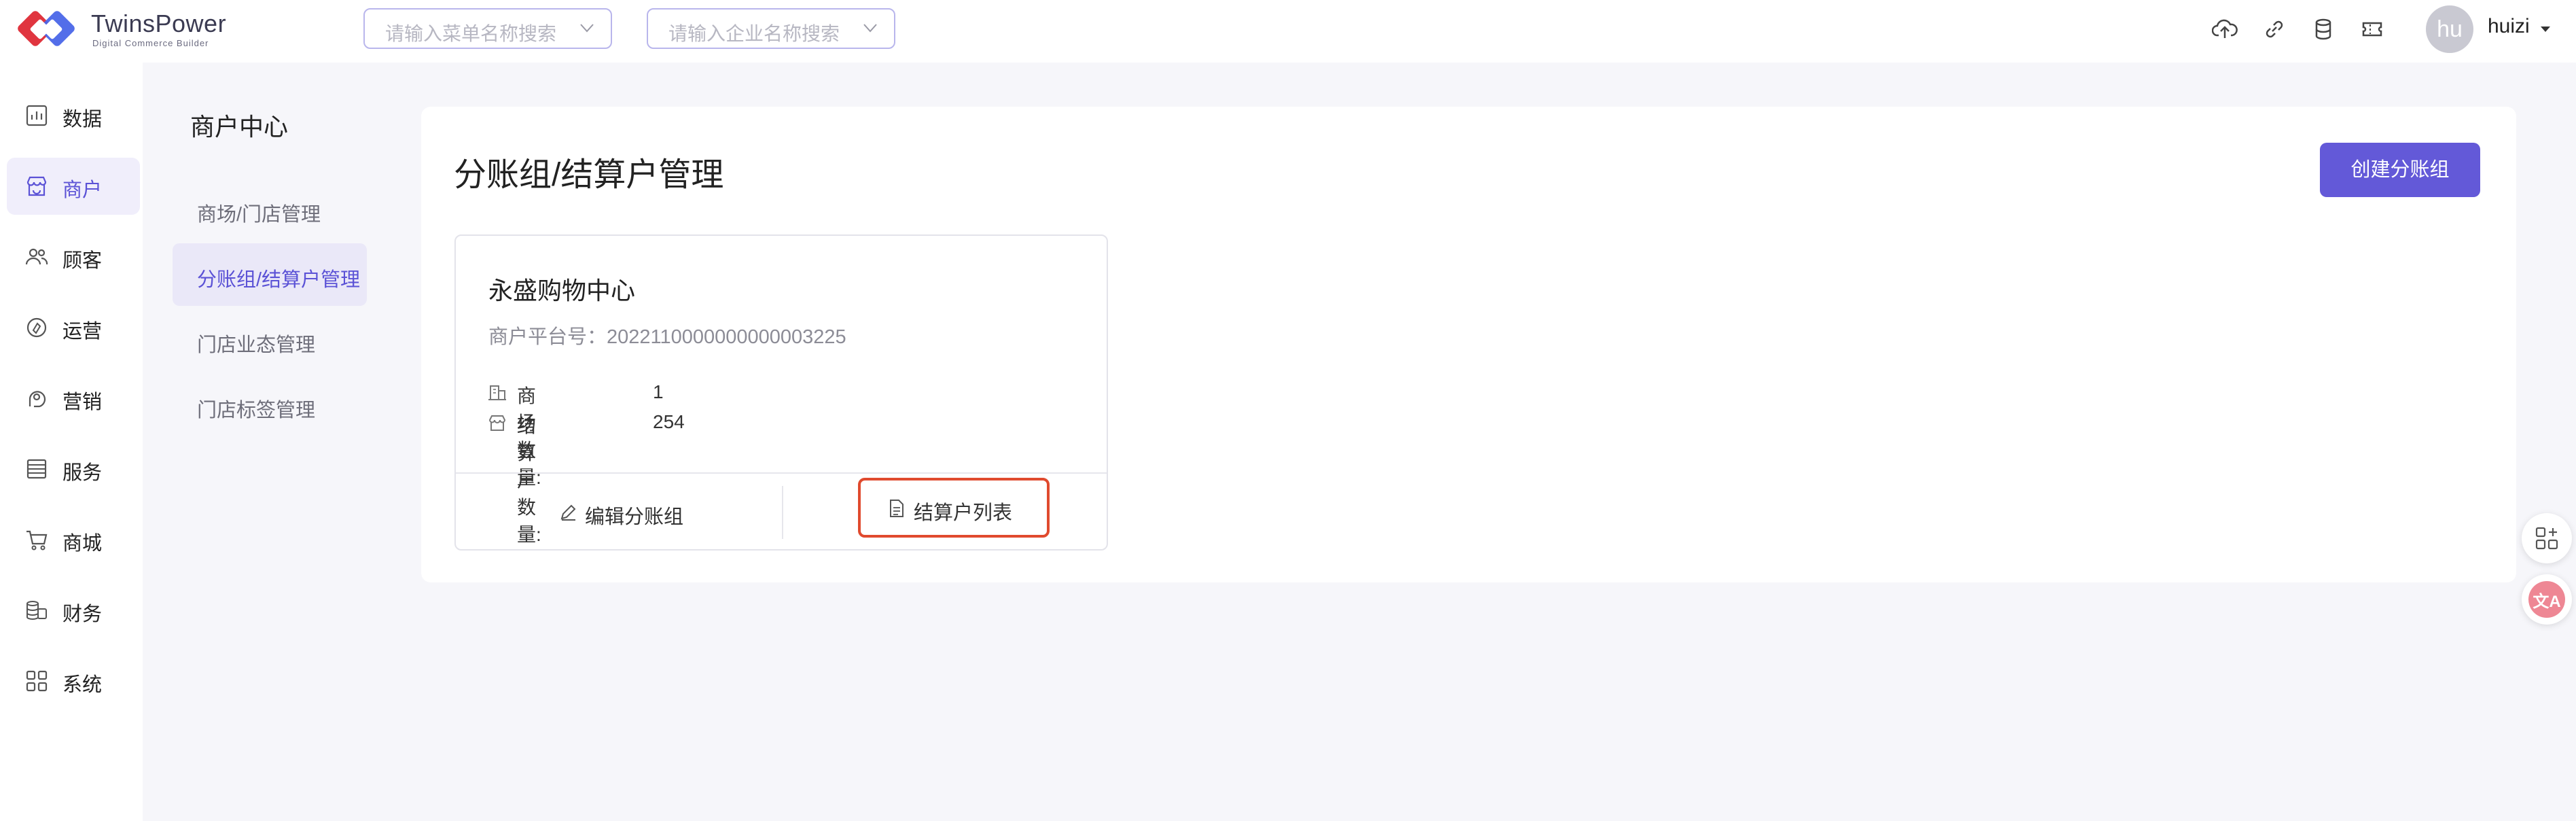 The height and width of the screenshot is (821, 2576). What do you see at coordinates (37, 681) in the screenshot?
I see `grid-icon` at bounding box center [37, 681].